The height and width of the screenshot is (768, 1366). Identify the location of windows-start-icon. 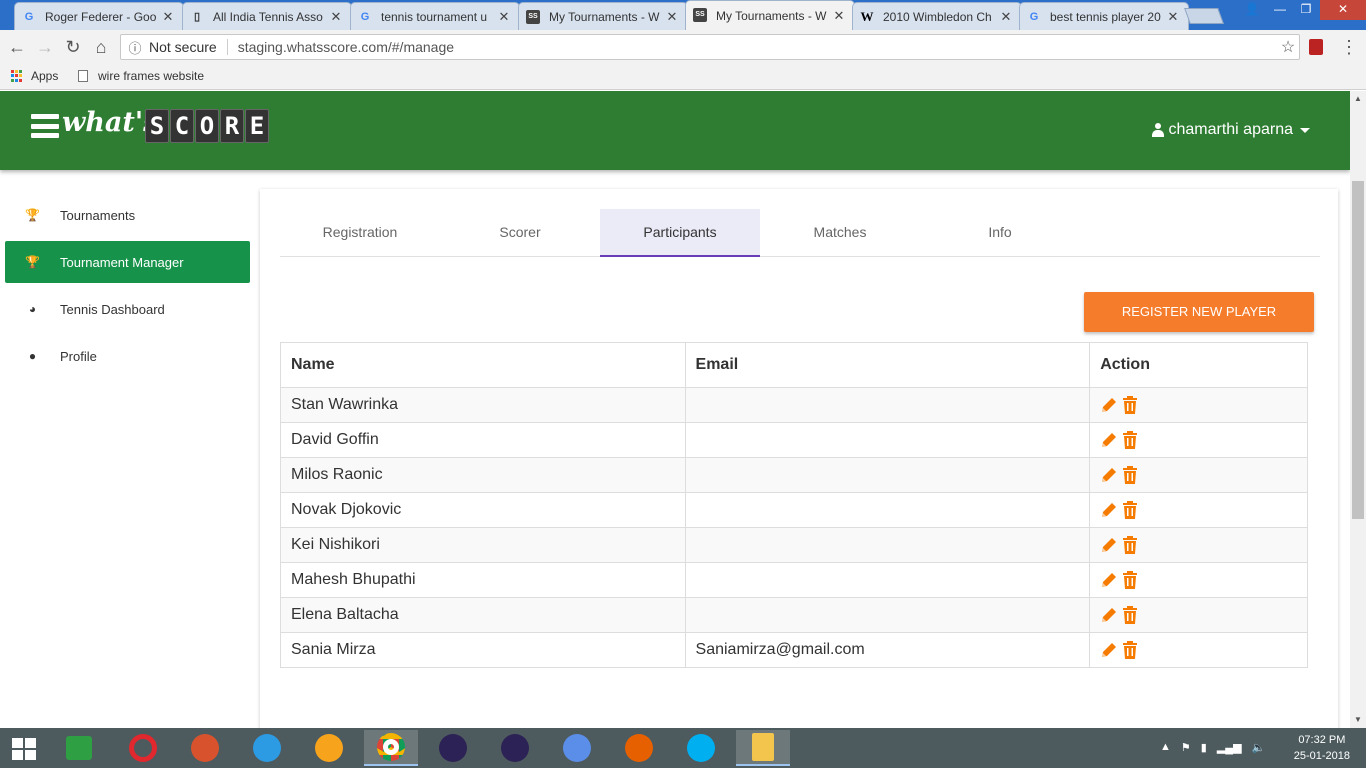
(24, 749).